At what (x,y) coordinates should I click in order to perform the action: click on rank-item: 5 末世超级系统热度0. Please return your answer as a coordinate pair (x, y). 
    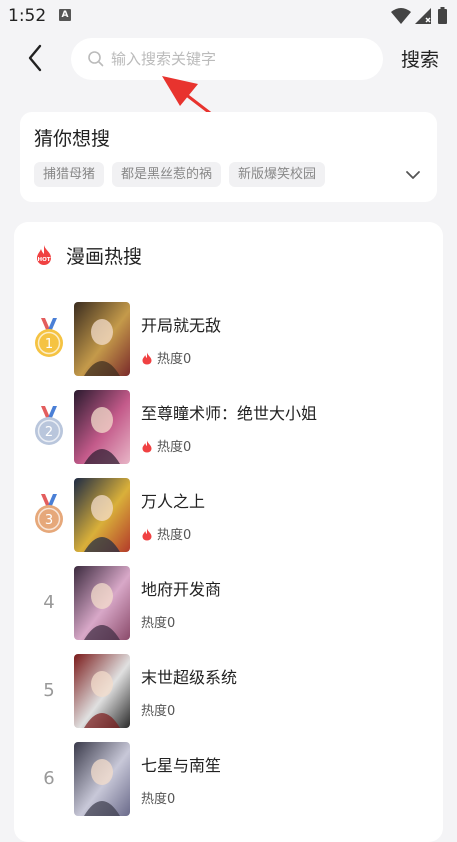
    Looking at the image, I should click on (228, 691).